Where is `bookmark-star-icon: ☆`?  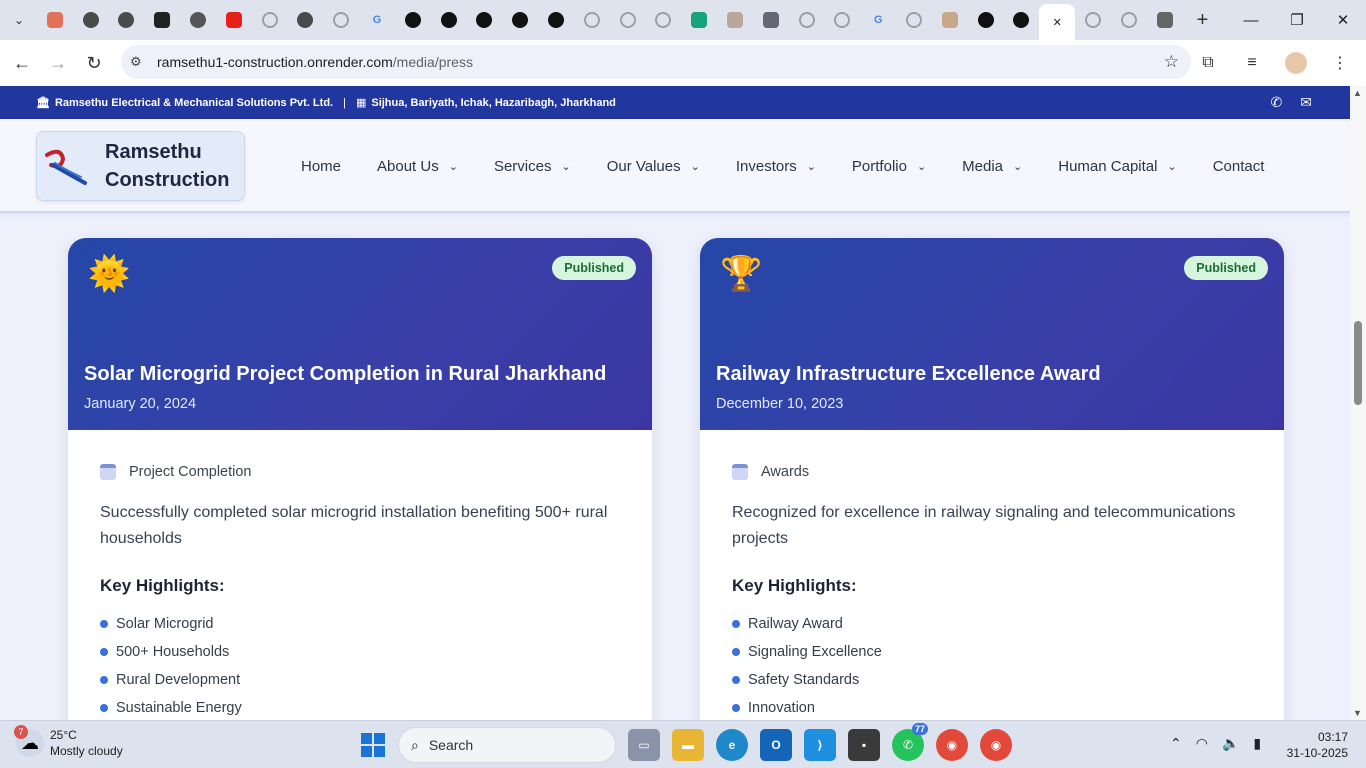 bookmark-star-icon: ☆ is located at coordinates (1171, 62).